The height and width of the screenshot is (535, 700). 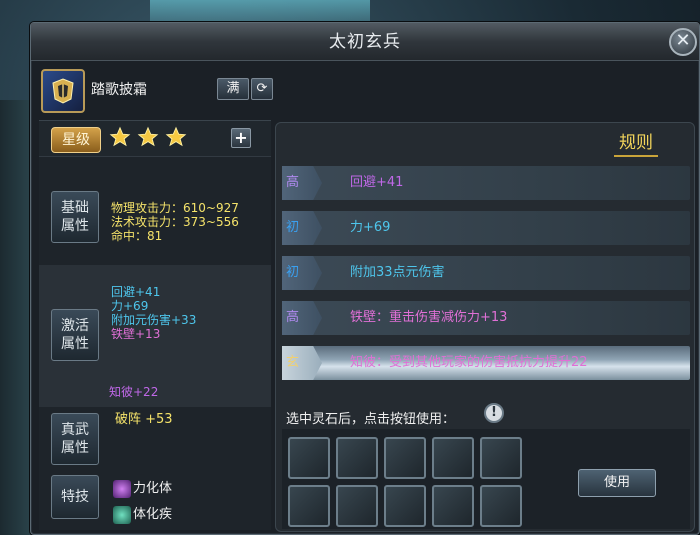 I want to click on base-attribute-values: 物理攻击力：610~927 法术攻击力：373~556 命中：81, so click(x=175, y=222).